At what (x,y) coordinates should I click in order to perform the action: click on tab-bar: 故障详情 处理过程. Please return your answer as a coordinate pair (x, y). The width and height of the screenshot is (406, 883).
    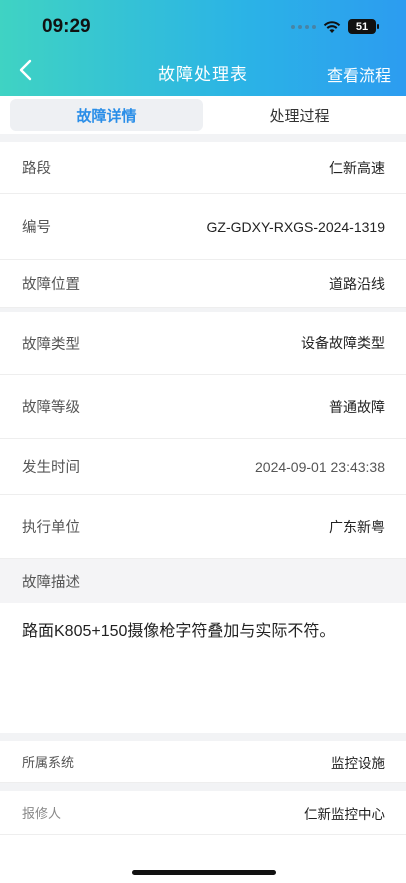
    Looking at the image, I should click on (203, 115).